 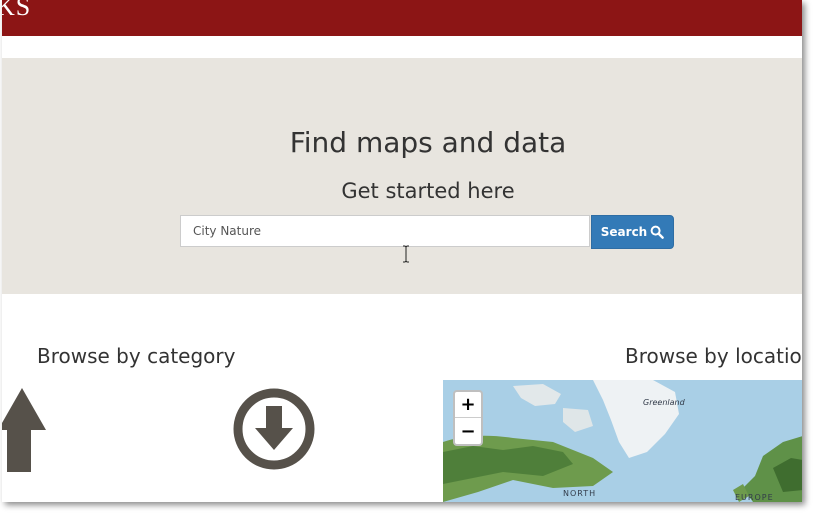 What do you see at coordinates (406, 254) in the screenshot?
I see `text-cursor-icon` at bounding box center [406, 254].